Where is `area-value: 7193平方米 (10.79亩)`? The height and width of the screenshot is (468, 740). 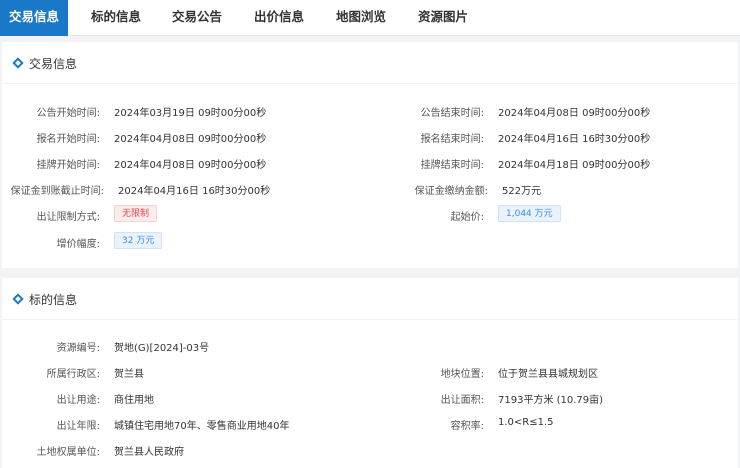 area-value: 7193平方米 (10.79亩) is located at coordinates (551, 400).